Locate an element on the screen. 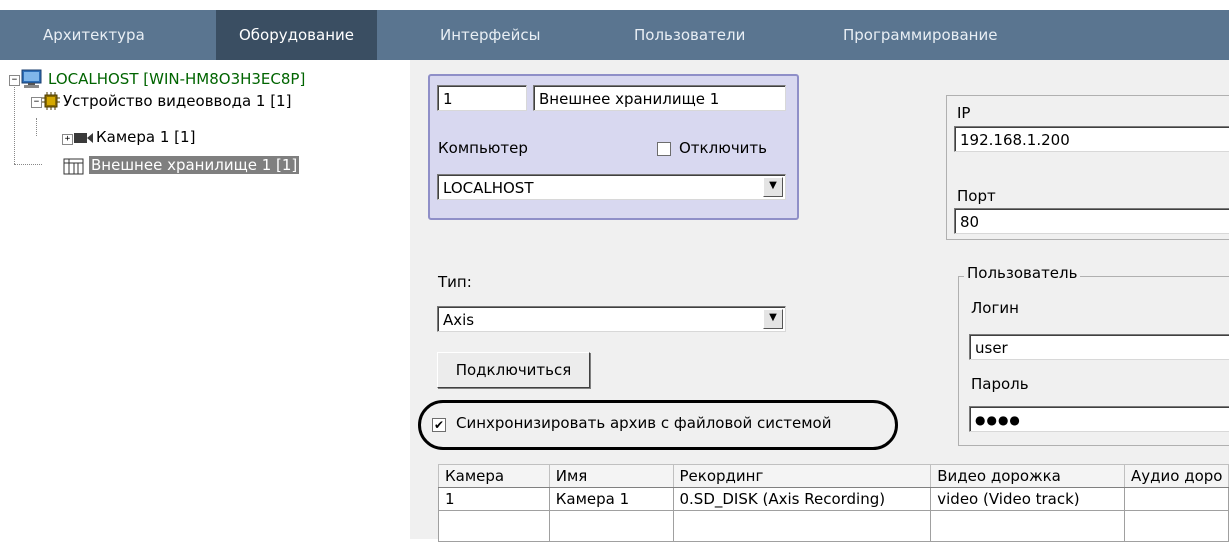 The height and width of the screenshot is (542, 1229). highlight-oval is located at coordinates (658, 425).